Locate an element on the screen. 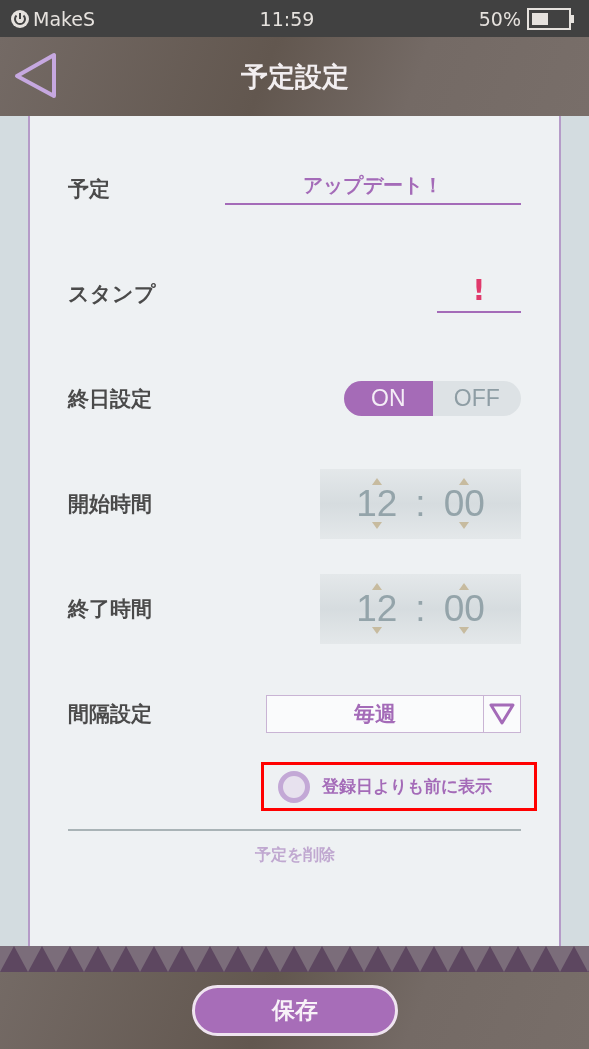  field-label: 開始時間 is located at coordinates (110, 504).